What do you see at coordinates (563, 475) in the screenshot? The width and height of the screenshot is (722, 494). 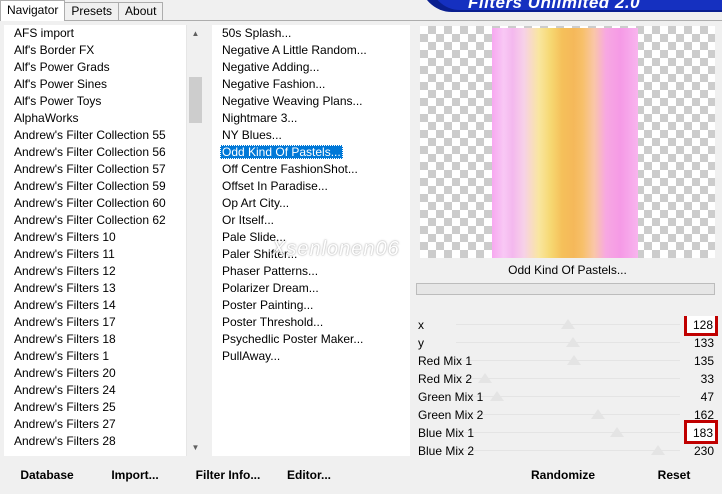 I see `randomize-button: Randomize` at bounding box center [563, 475].